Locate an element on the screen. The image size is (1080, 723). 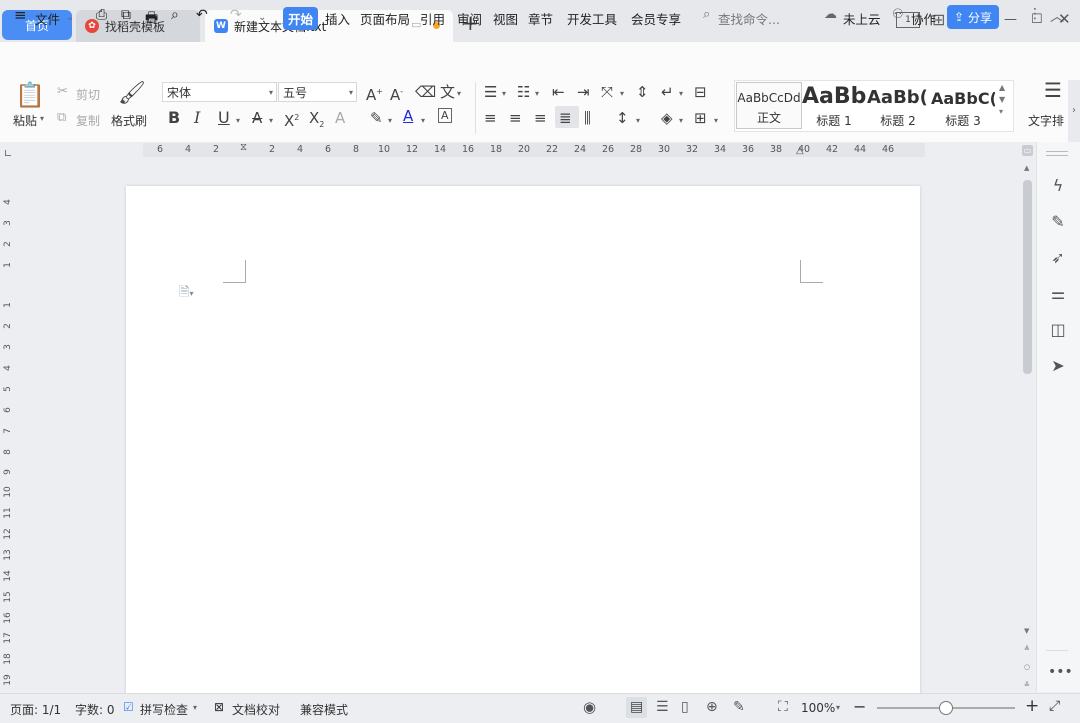
style-heading-1: AaBb 标题 1 is located at coordinates (834, 104).